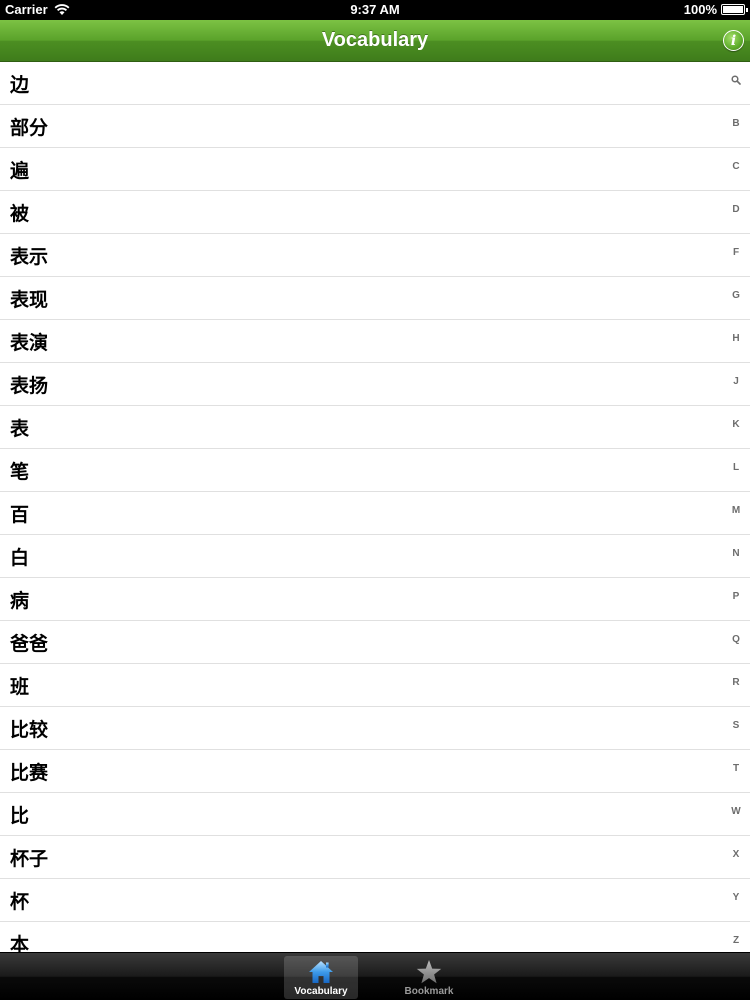 The image size is (750, 1000). Describe the element at coordinates (321, 972) in the screenshot. I see `home-icon` at that location.